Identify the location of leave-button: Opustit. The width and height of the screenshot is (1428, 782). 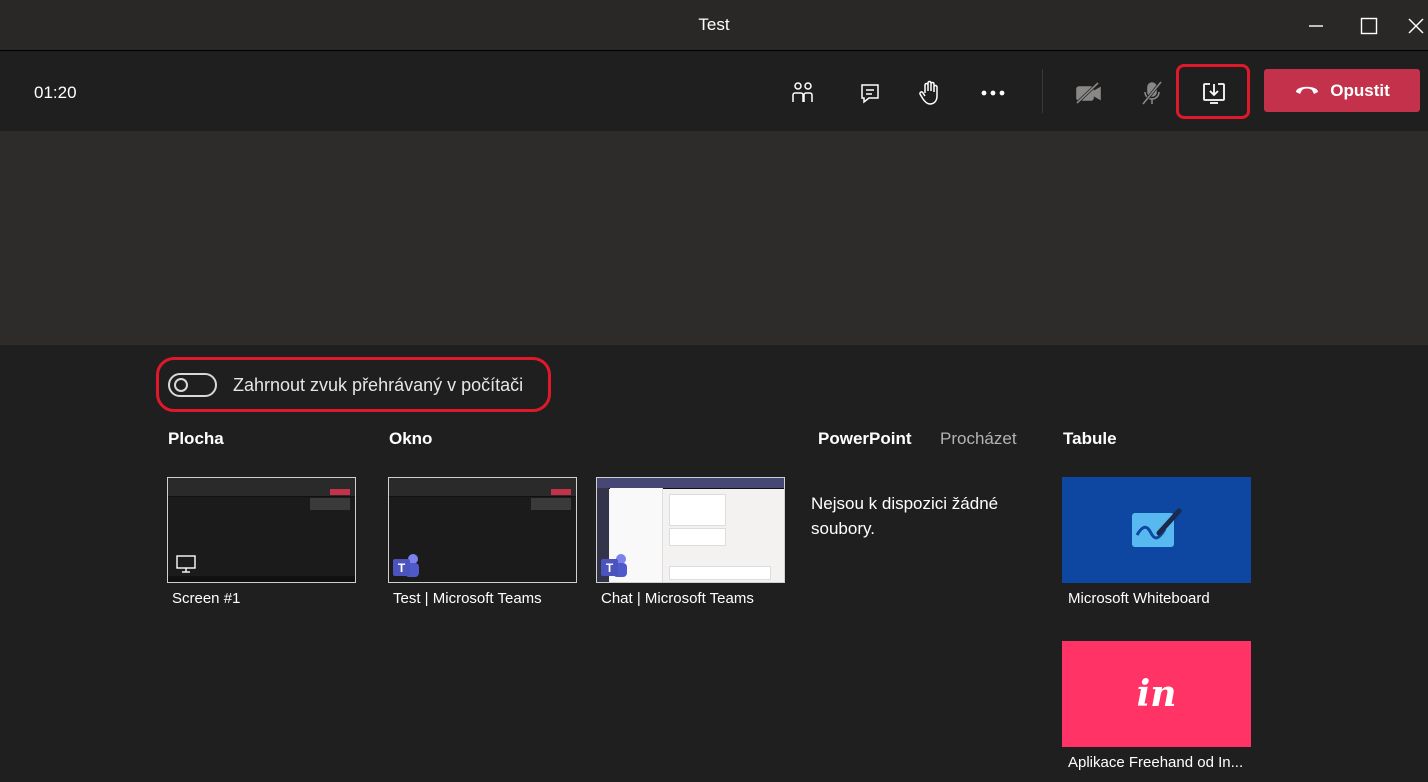
(1342, 90).